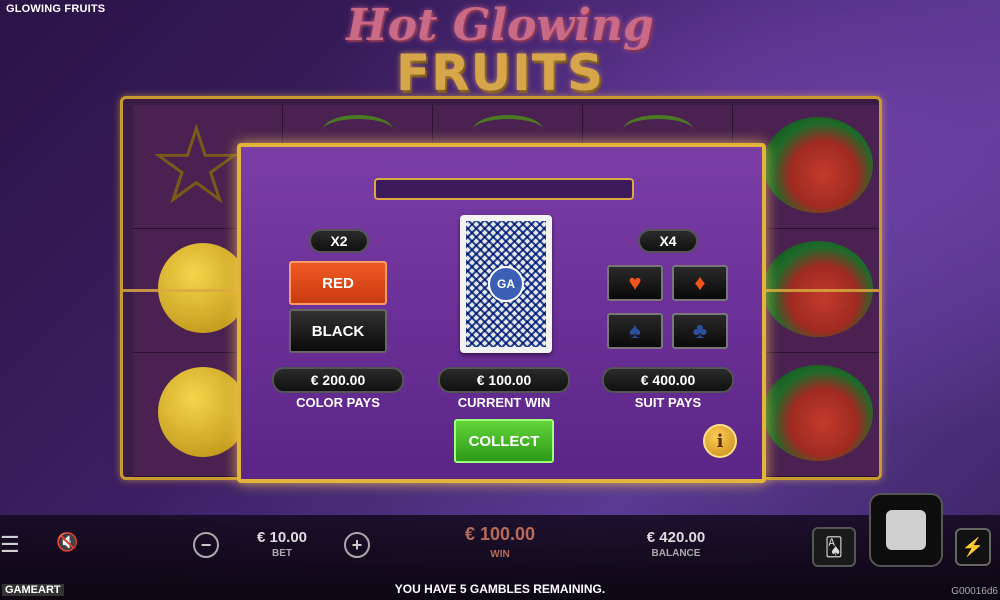  What do you see at coordinates (282, 537) in the screenshot?
I see `bet-value: € 10.00` at bounding box center [282, 537].